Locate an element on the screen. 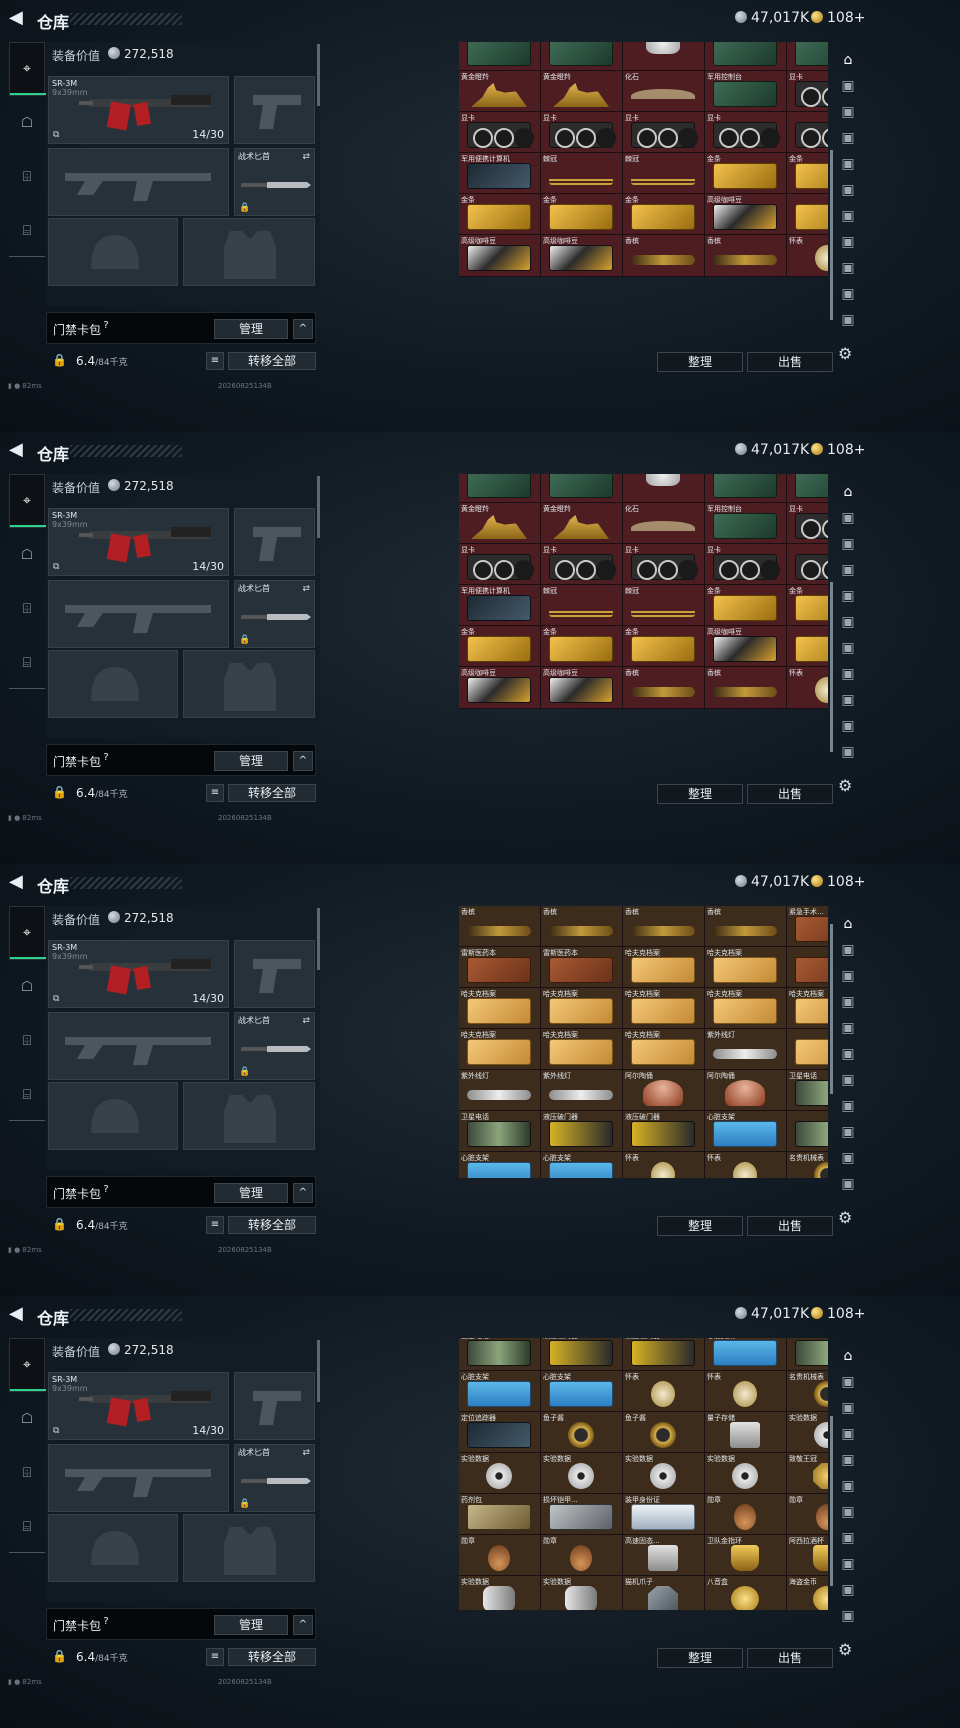 This screenshot has height=1728, width=960. pistol-slot is located at coordinates (274, 542).